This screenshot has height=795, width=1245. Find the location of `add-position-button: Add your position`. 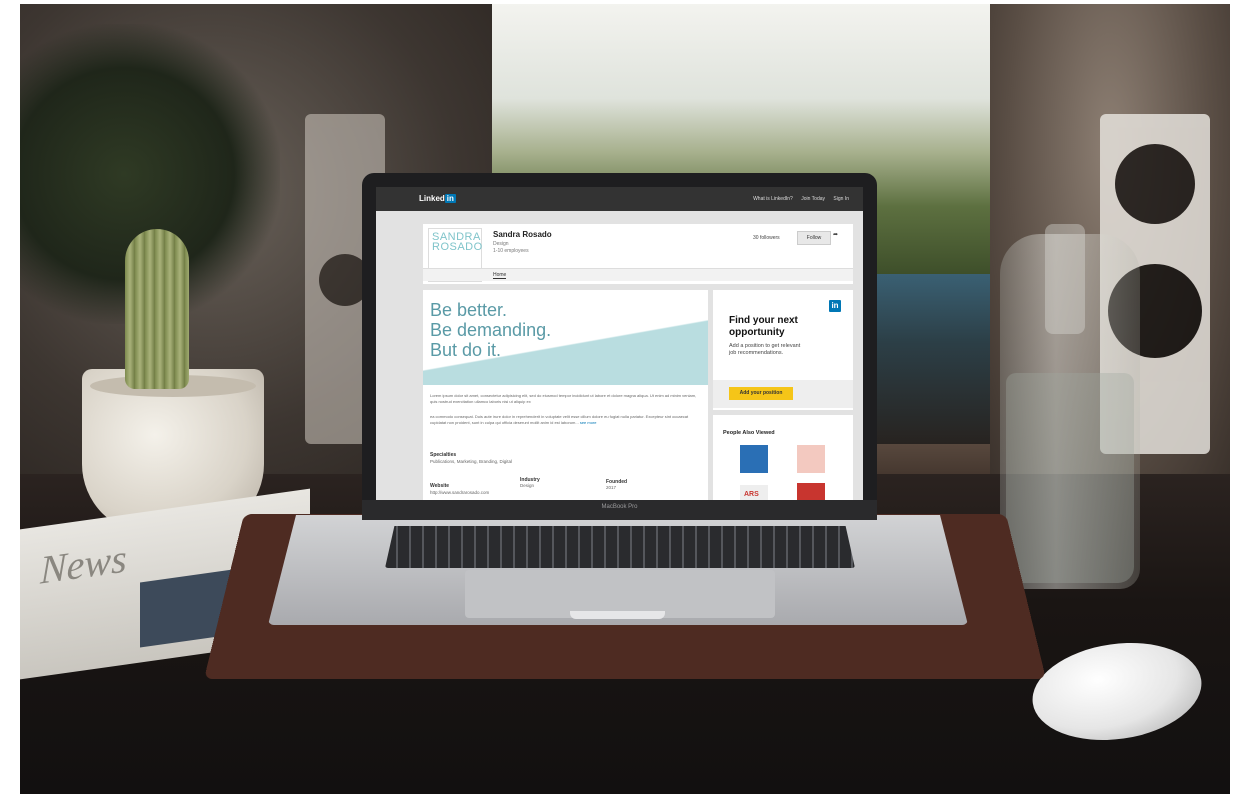

add-position-button: Add your position is located at coordinates (761, 393).